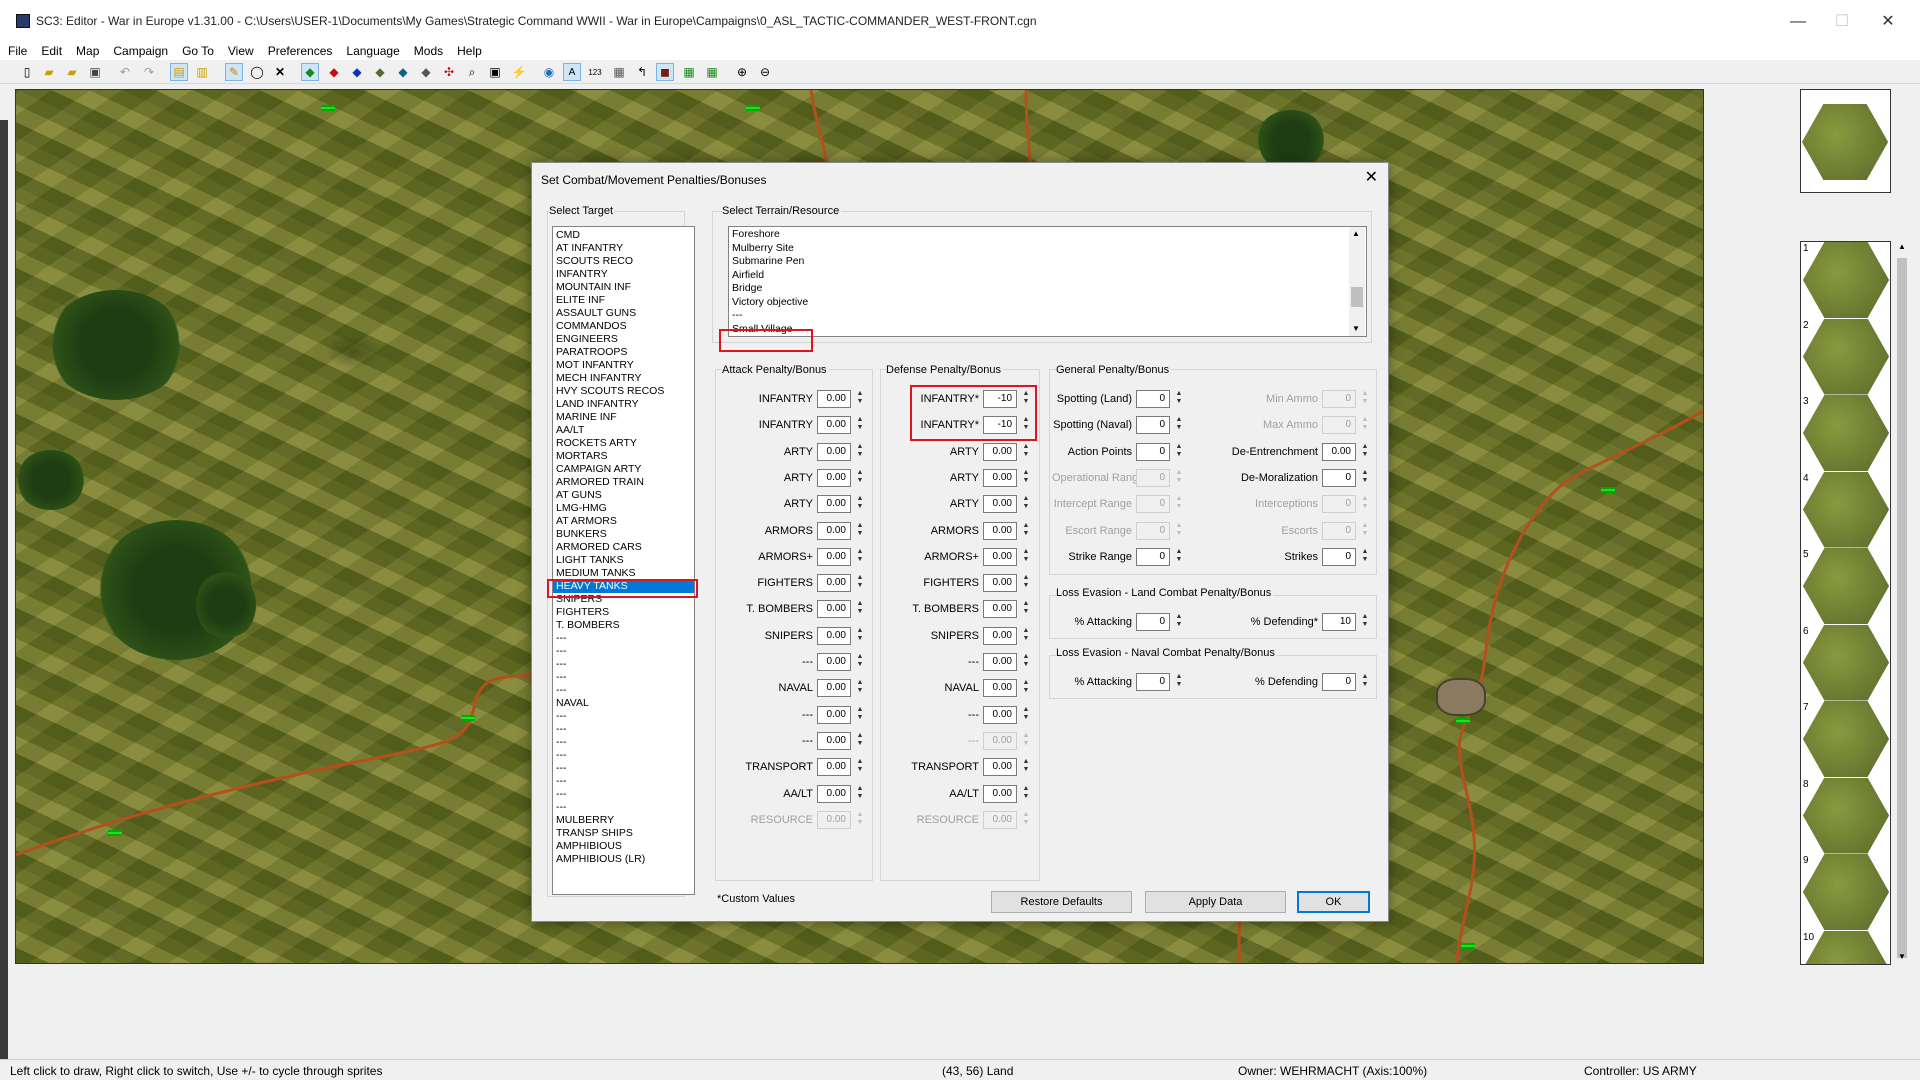  Describe the element at coordinates (712, 72) in the screenshot. I see `supply-icon: ▦` at that location.